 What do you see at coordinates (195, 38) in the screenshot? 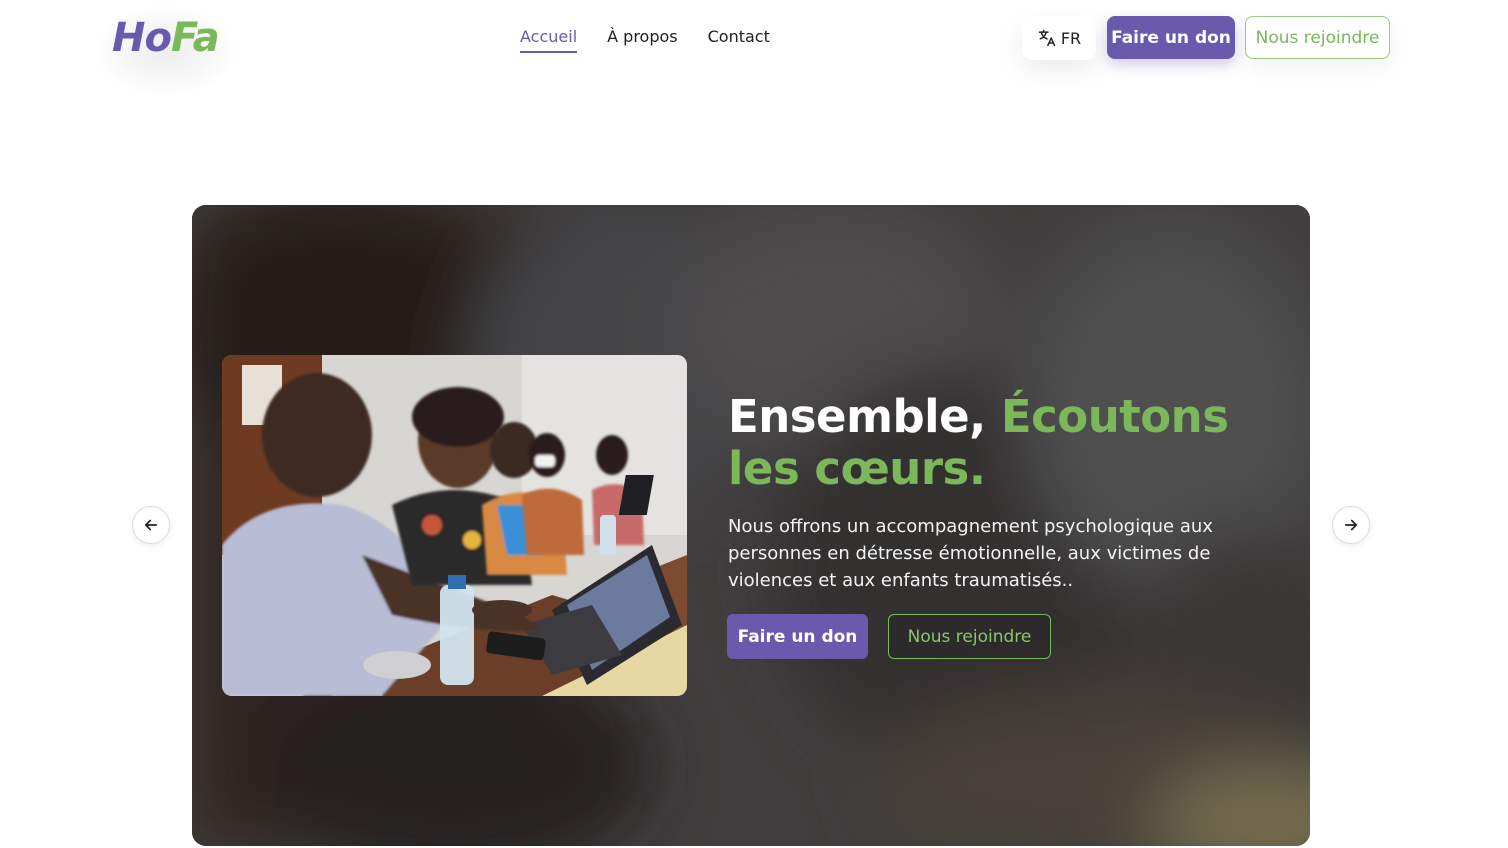
I see `logo-part-fa: Fa` at bounding box center [195, 38].